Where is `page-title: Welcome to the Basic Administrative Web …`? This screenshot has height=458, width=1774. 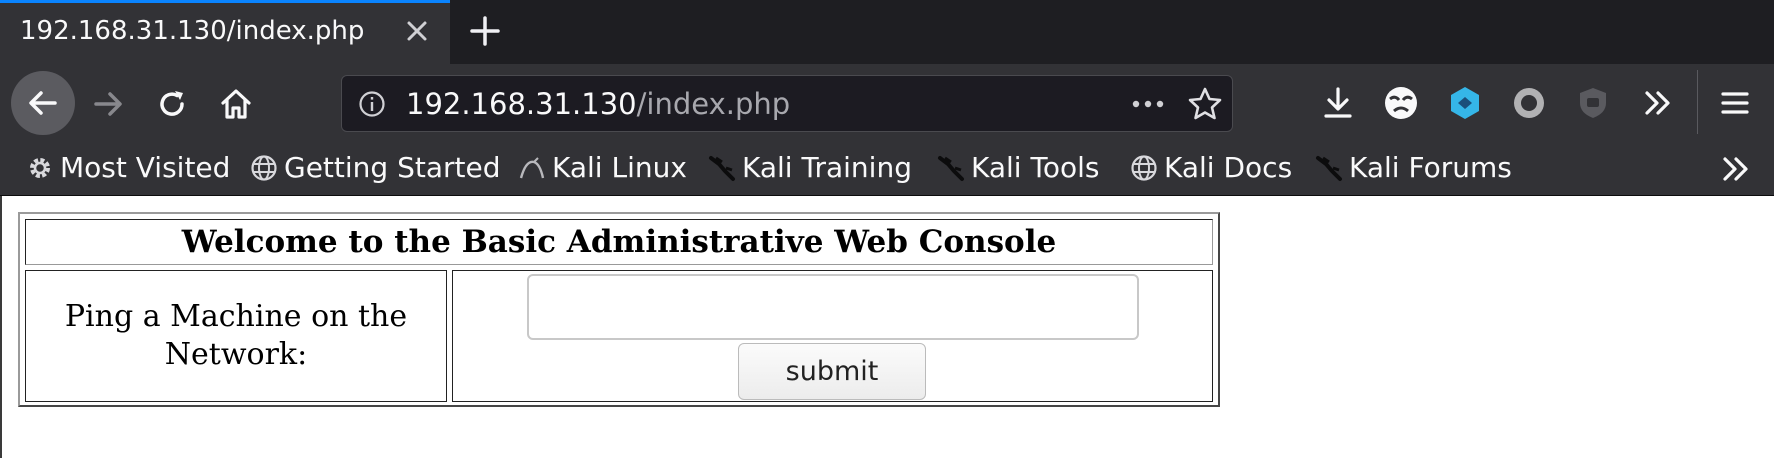 page-title: Welcome to the Basic Administrative Web … is located at coordinates (619, 242).